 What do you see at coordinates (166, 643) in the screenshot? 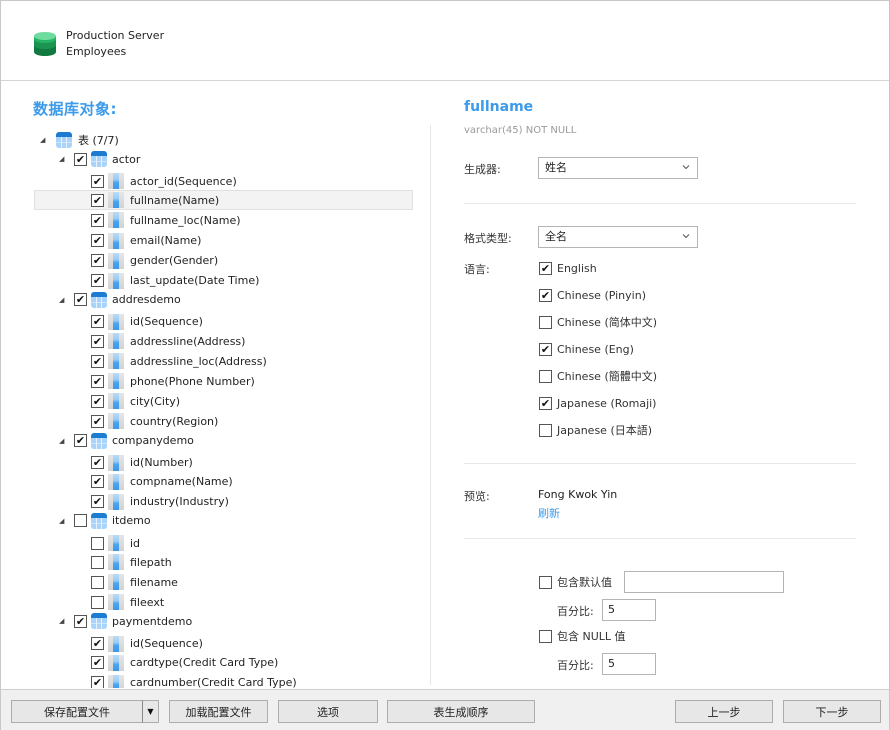
I see `column-name: id(Sequence)` at bounding box center [166, 643].